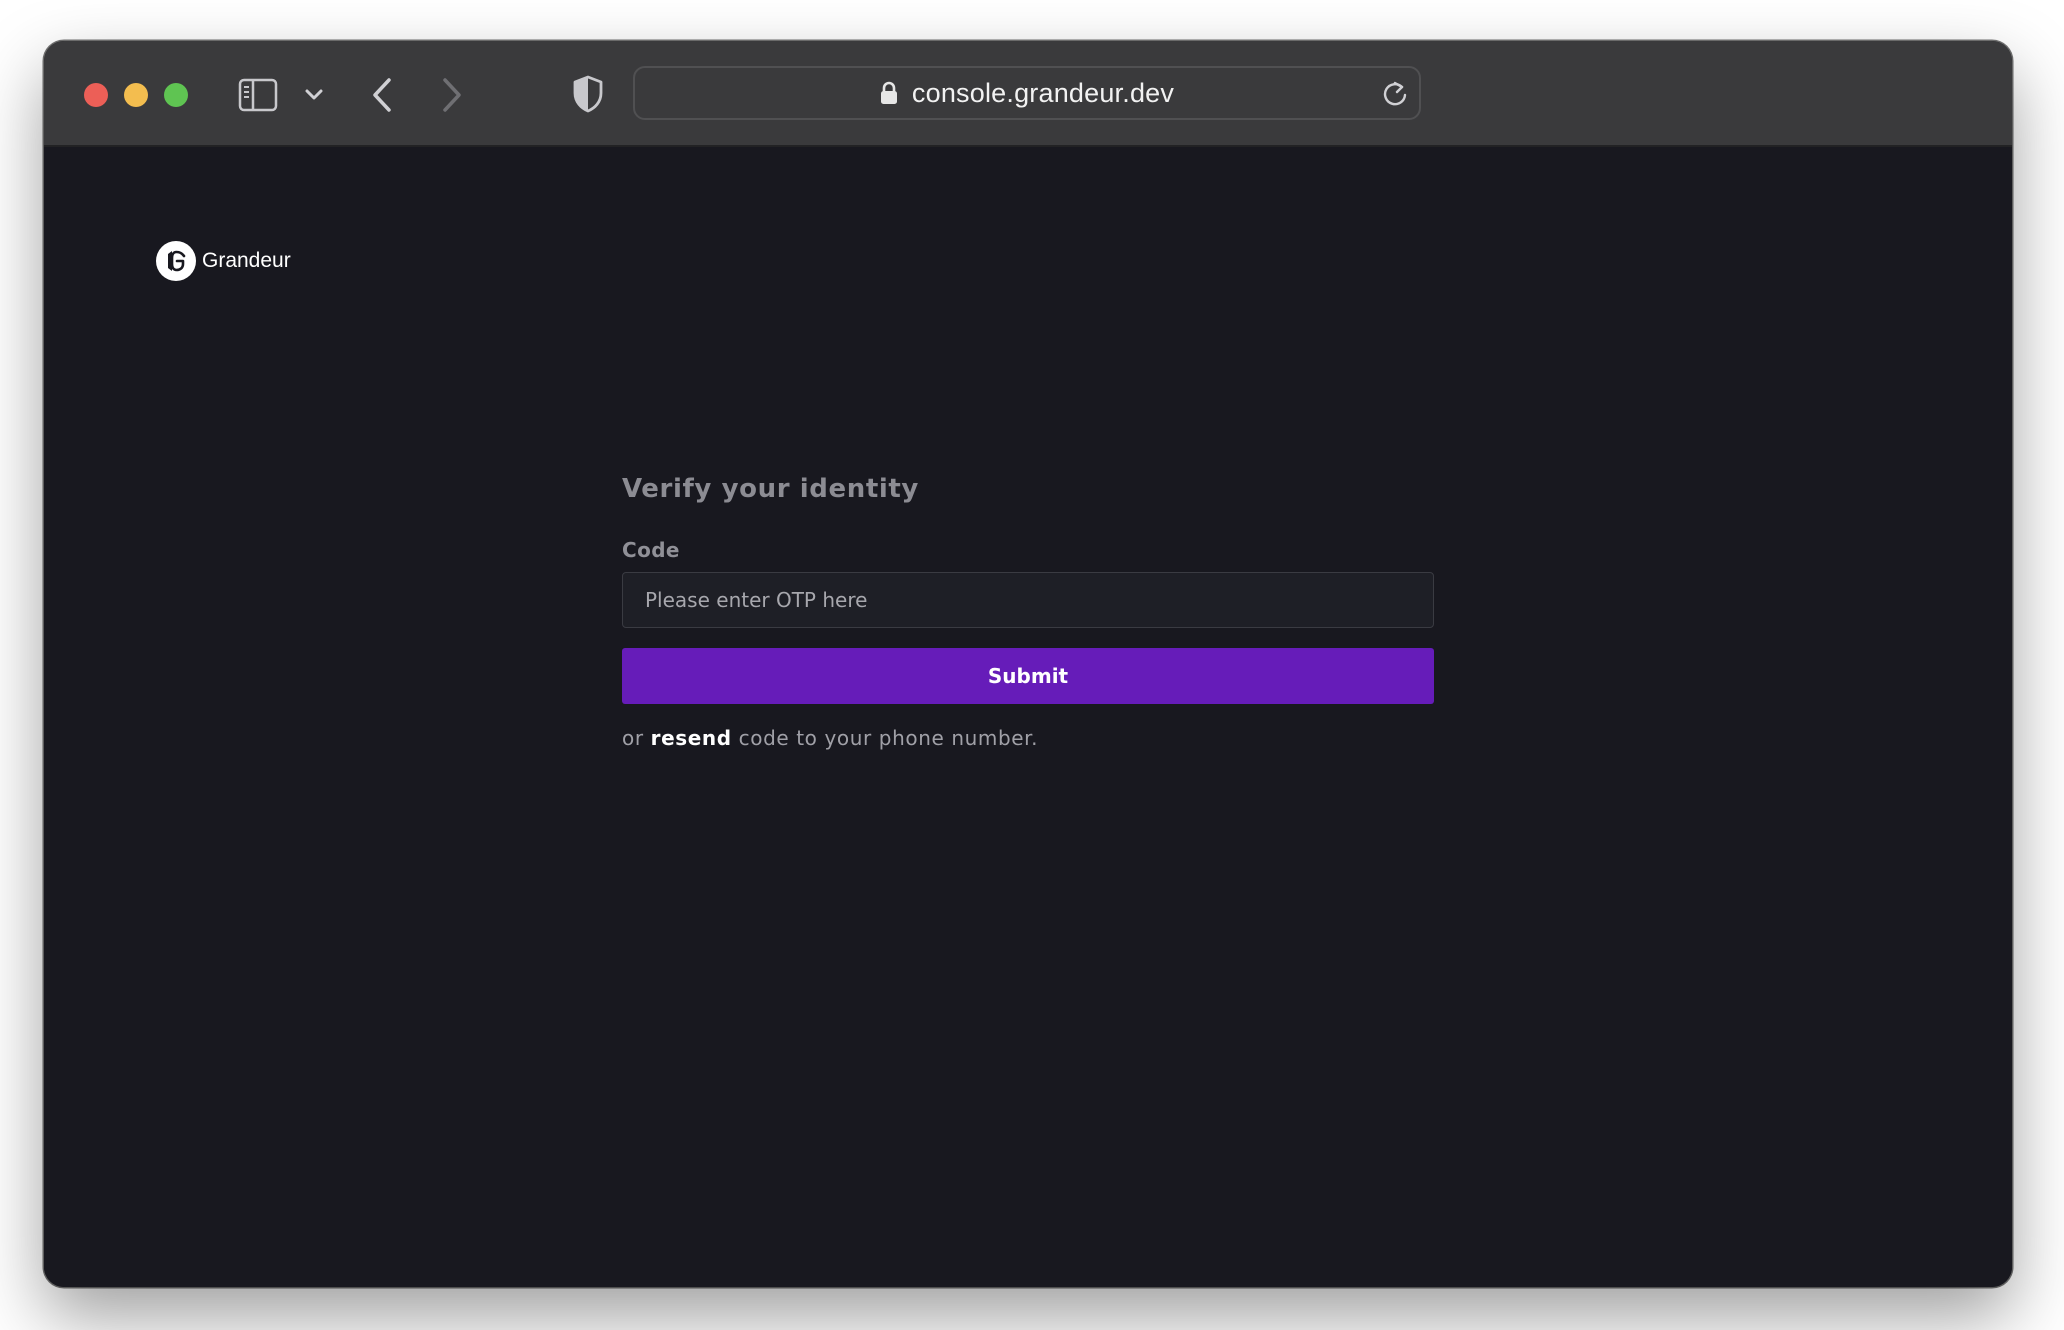 The width and height of the screenshot is (2064, 1330). I want to click on resend-suffix: code to your phone number., so click(885, 738).